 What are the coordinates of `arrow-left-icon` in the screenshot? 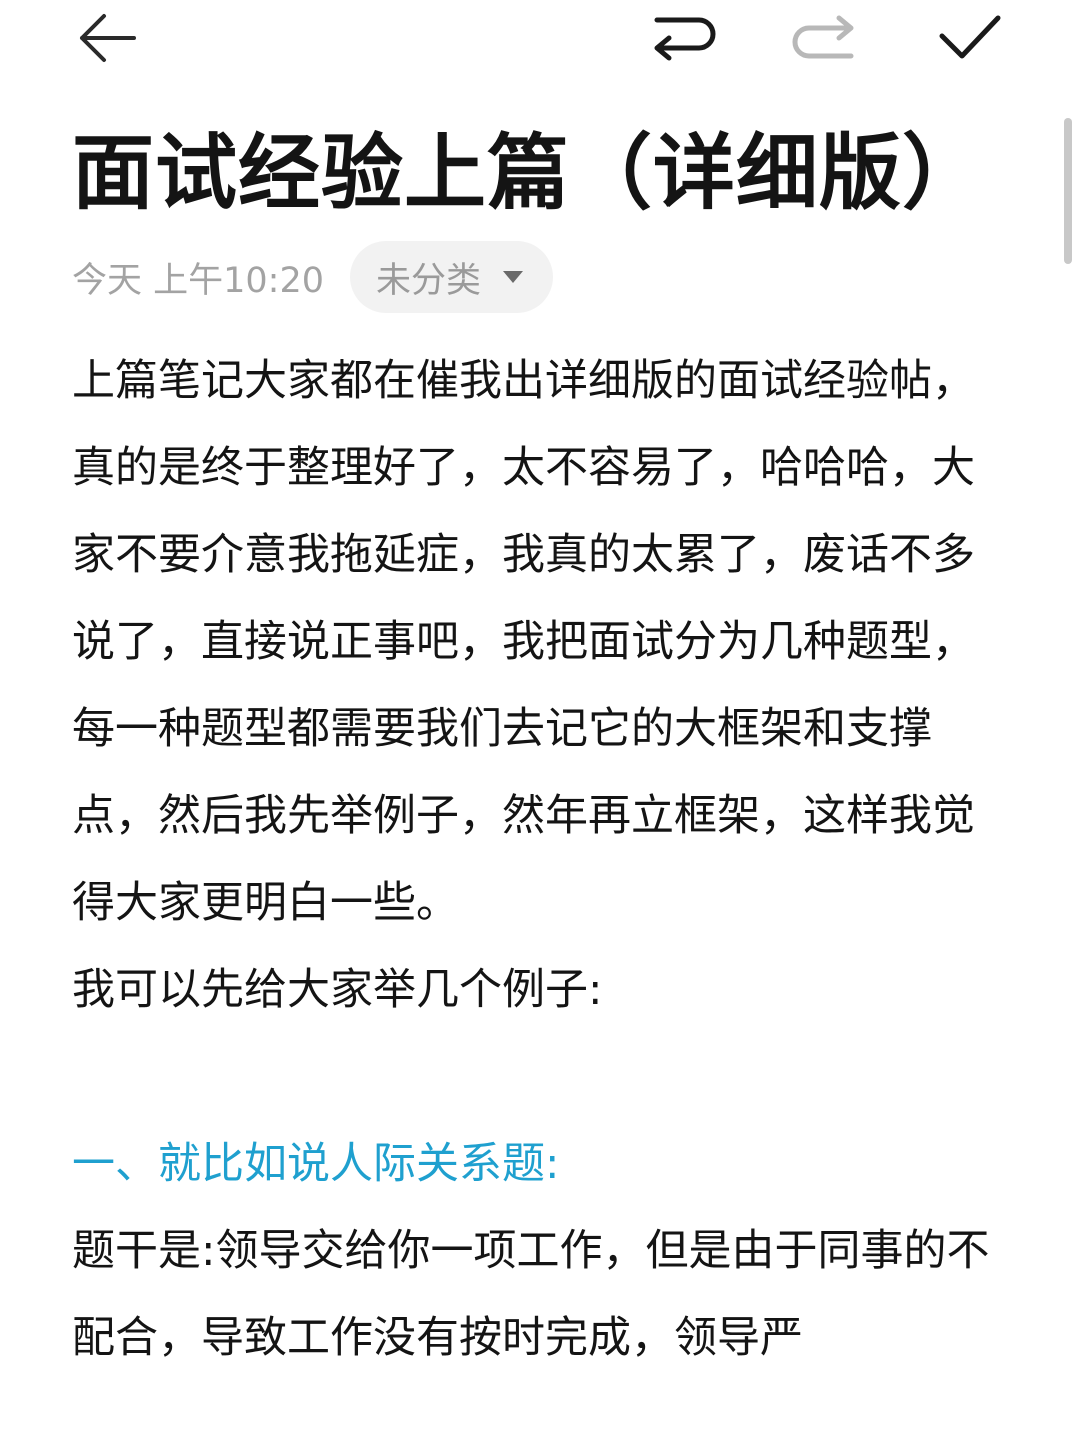 It's located at (108, 38).